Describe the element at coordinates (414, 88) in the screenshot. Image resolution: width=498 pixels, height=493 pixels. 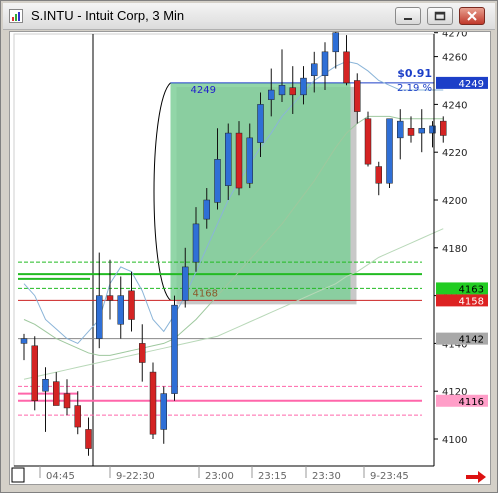
I see `measure-percent-label: 2.19 %` at that location.